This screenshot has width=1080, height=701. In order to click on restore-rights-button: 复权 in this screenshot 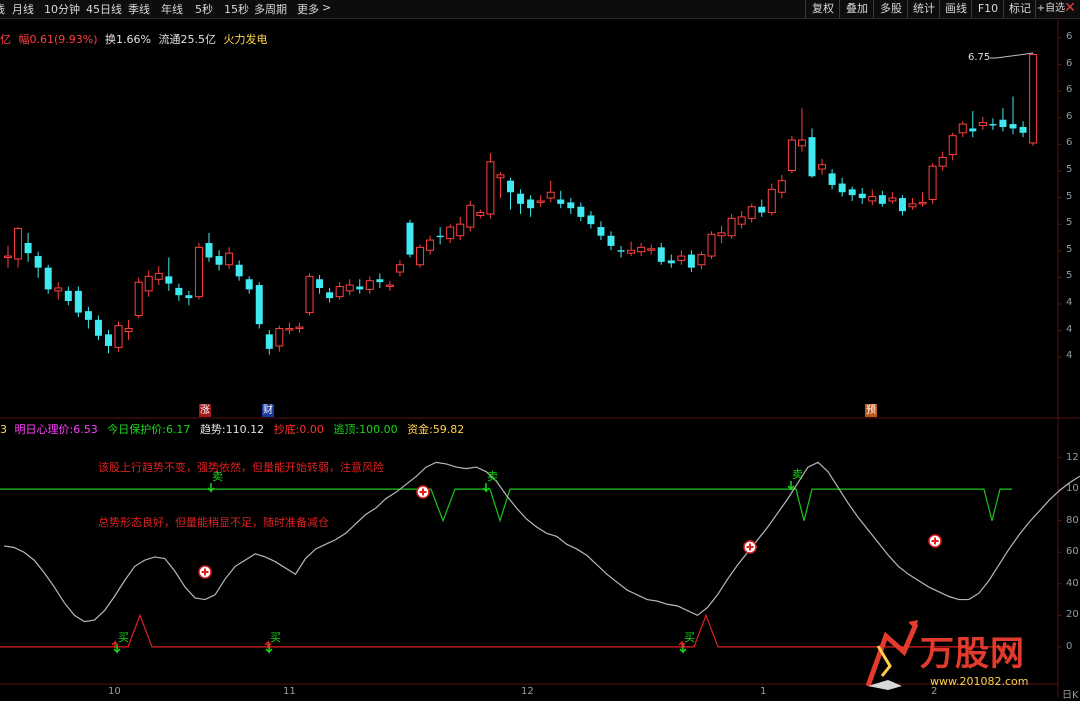, I will do `click(822, 9)`.